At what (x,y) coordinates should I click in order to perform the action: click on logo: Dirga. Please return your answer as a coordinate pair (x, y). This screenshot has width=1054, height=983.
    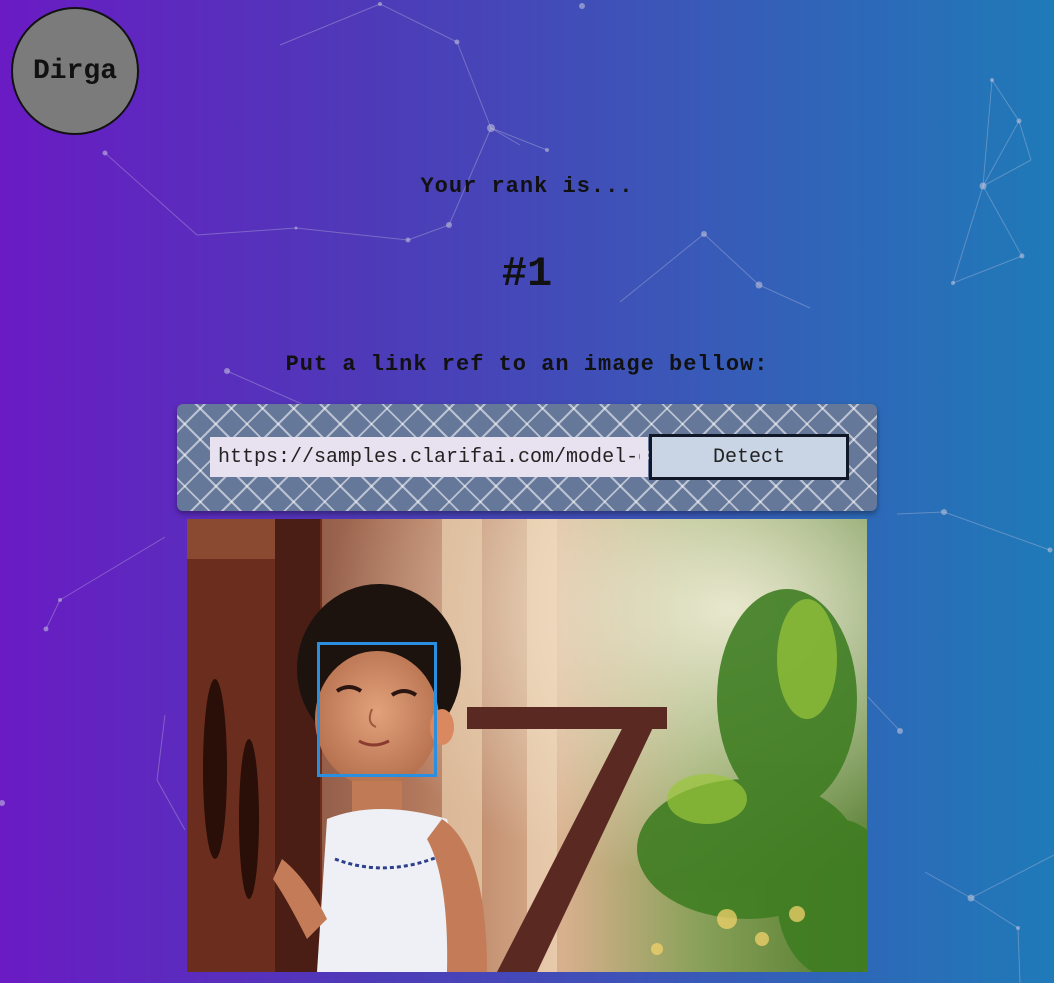
    Looking at the image, I should click on (75, 71).